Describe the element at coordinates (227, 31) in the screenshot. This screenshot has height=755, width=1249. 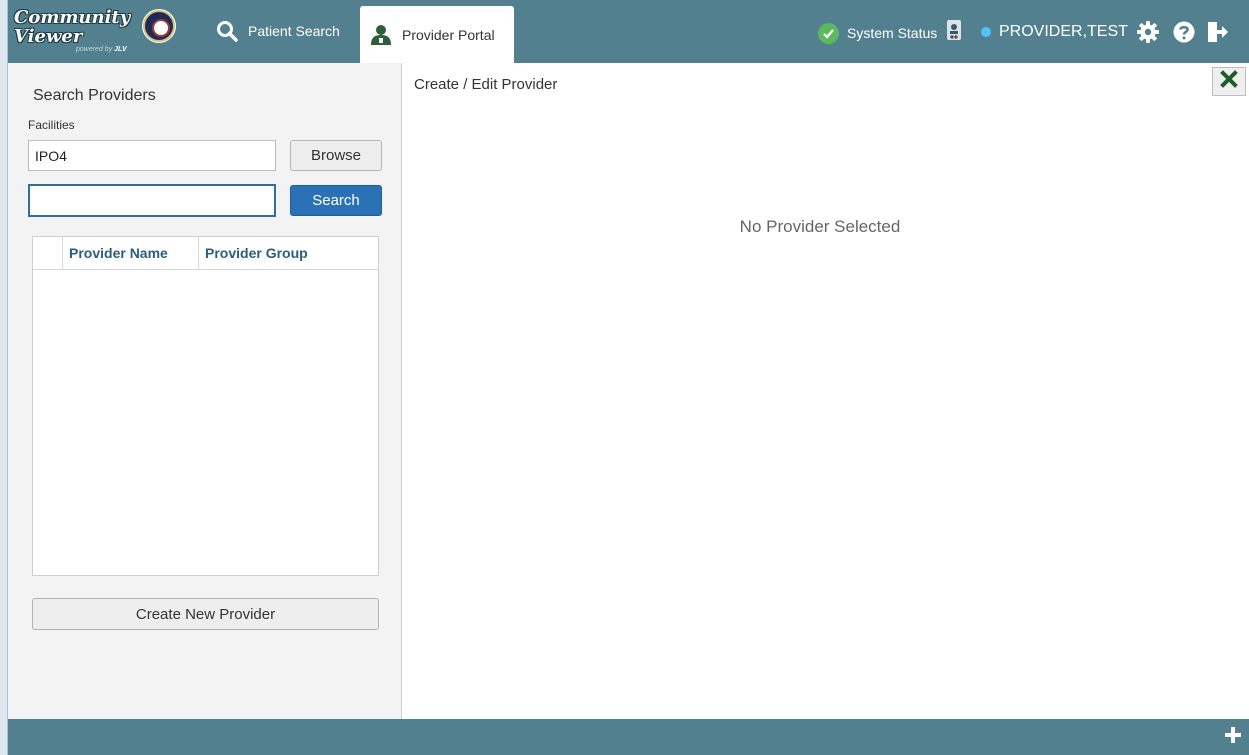
I see `search-icon` at that location.